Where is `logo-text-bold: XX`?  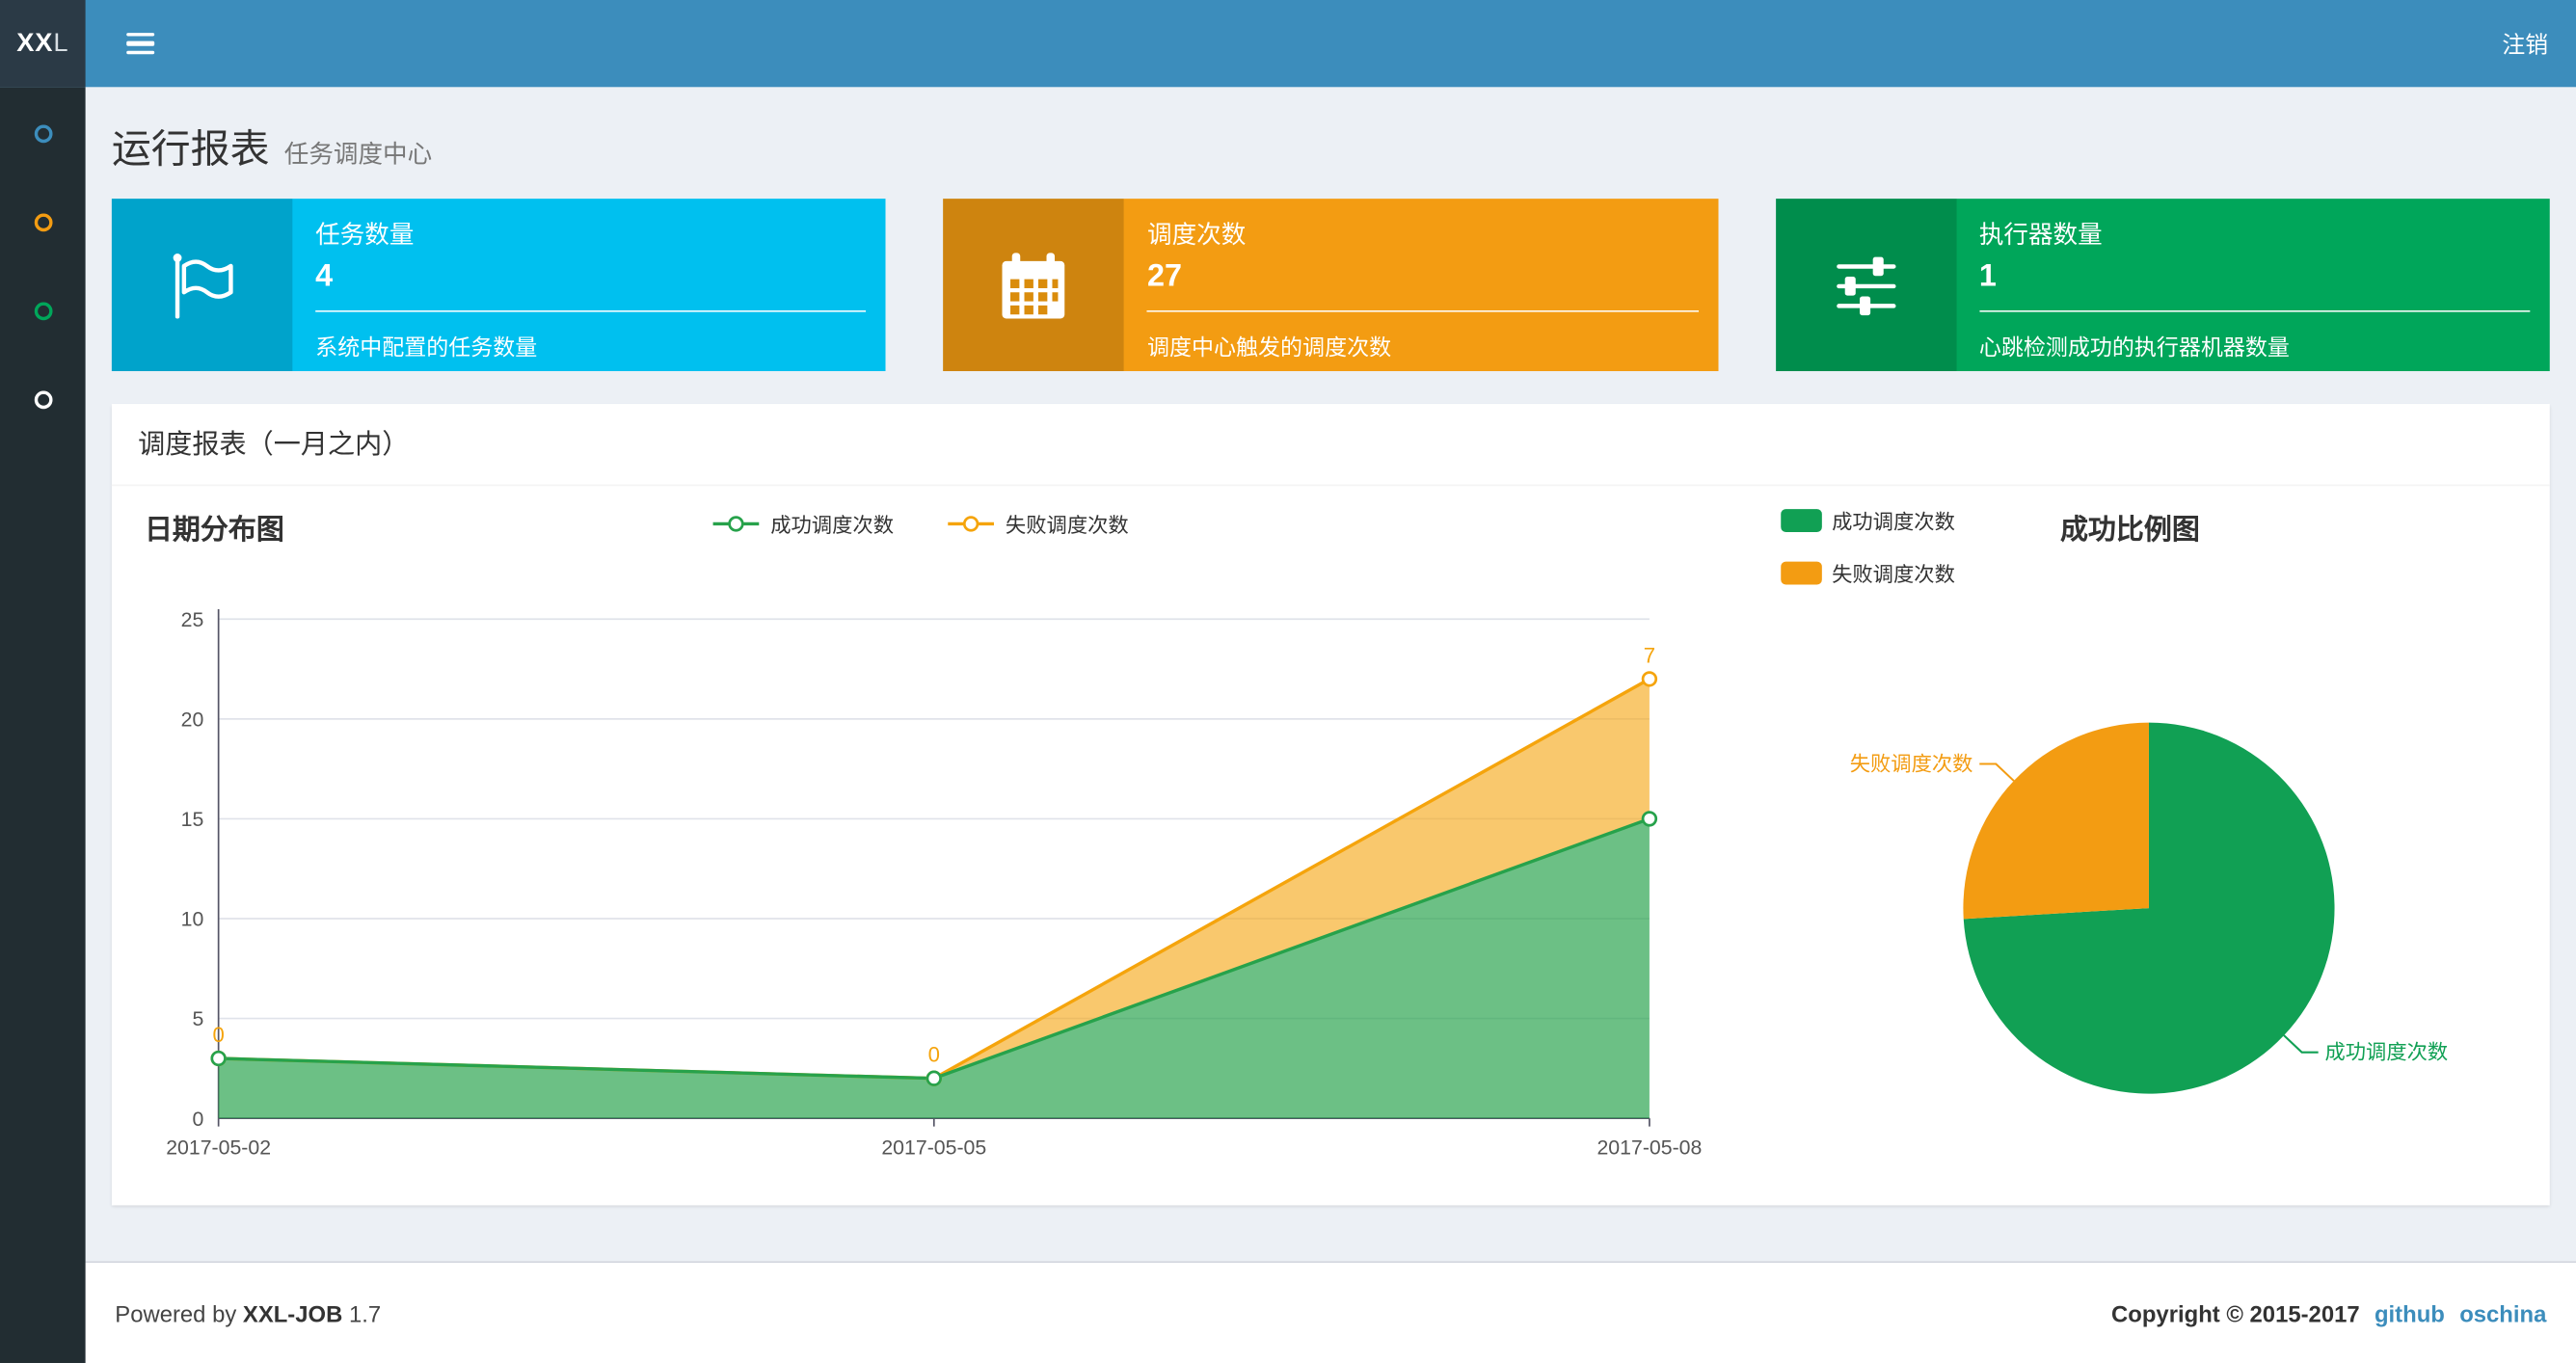 logo-text-bold: XX is located at coordinates (35, 42).